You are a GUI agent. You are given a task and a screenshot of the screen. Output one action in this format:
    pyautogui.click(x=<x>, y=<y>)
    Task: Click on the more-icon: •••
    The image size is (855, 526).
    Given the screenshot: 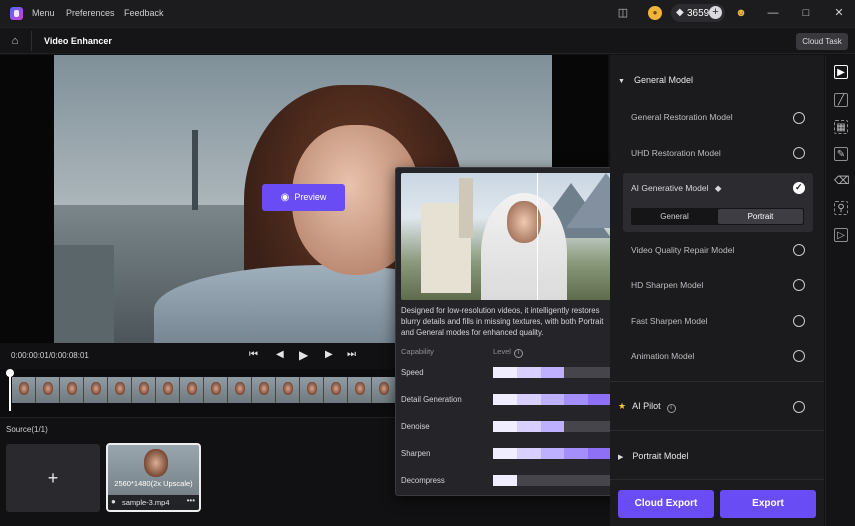 What is the action you would take?
    pyautogui.click(x=191, y=500)
    